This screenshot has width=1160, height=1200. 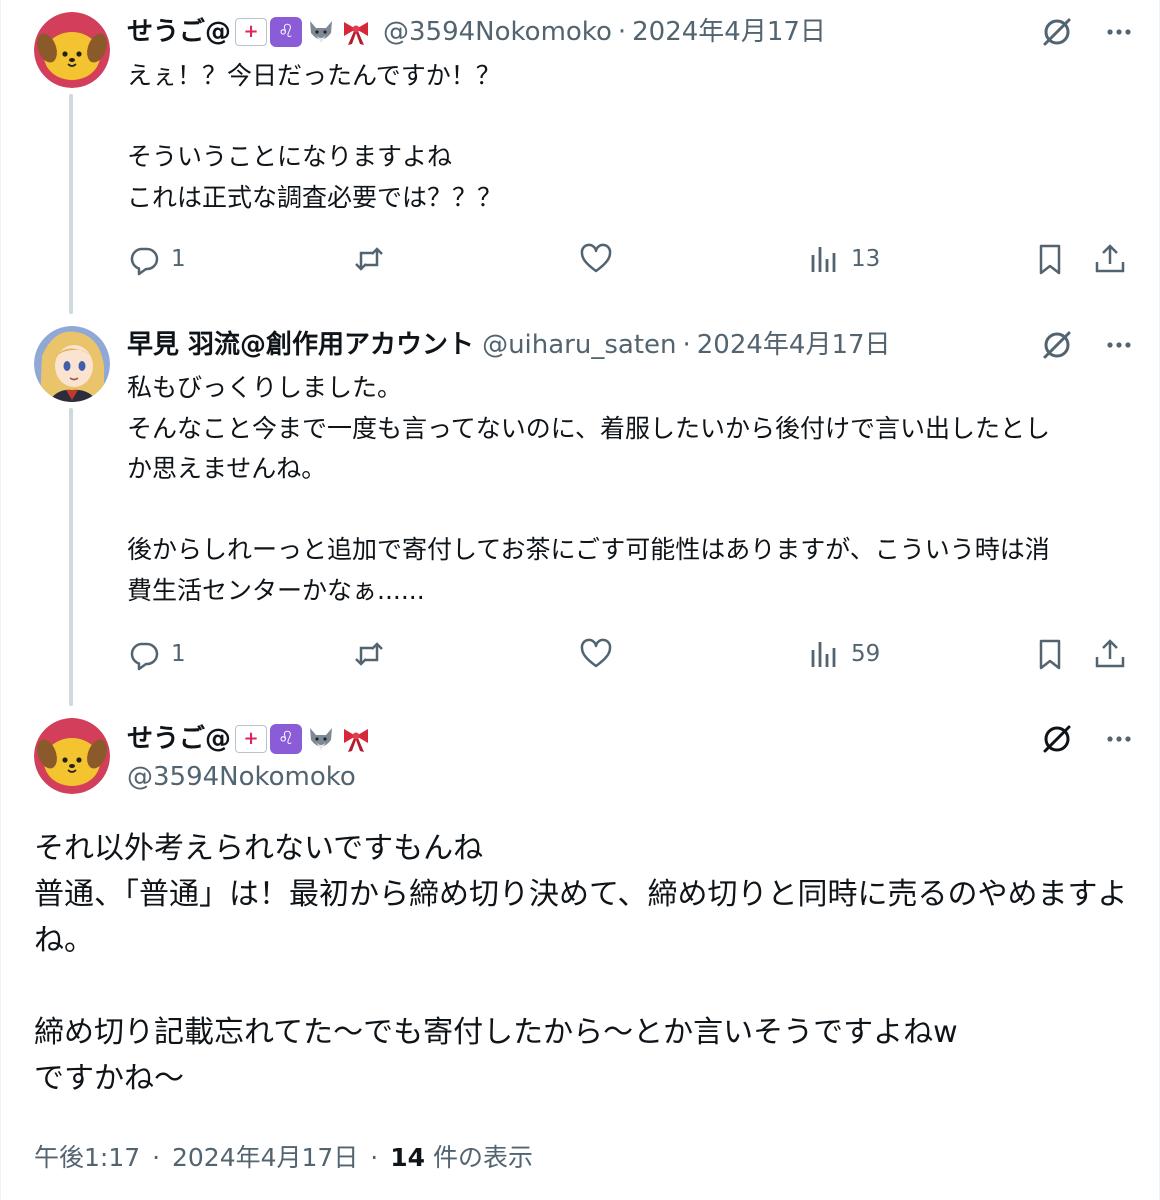 I want to click on views-label: 件の表示, so click(x=479, y=1157).